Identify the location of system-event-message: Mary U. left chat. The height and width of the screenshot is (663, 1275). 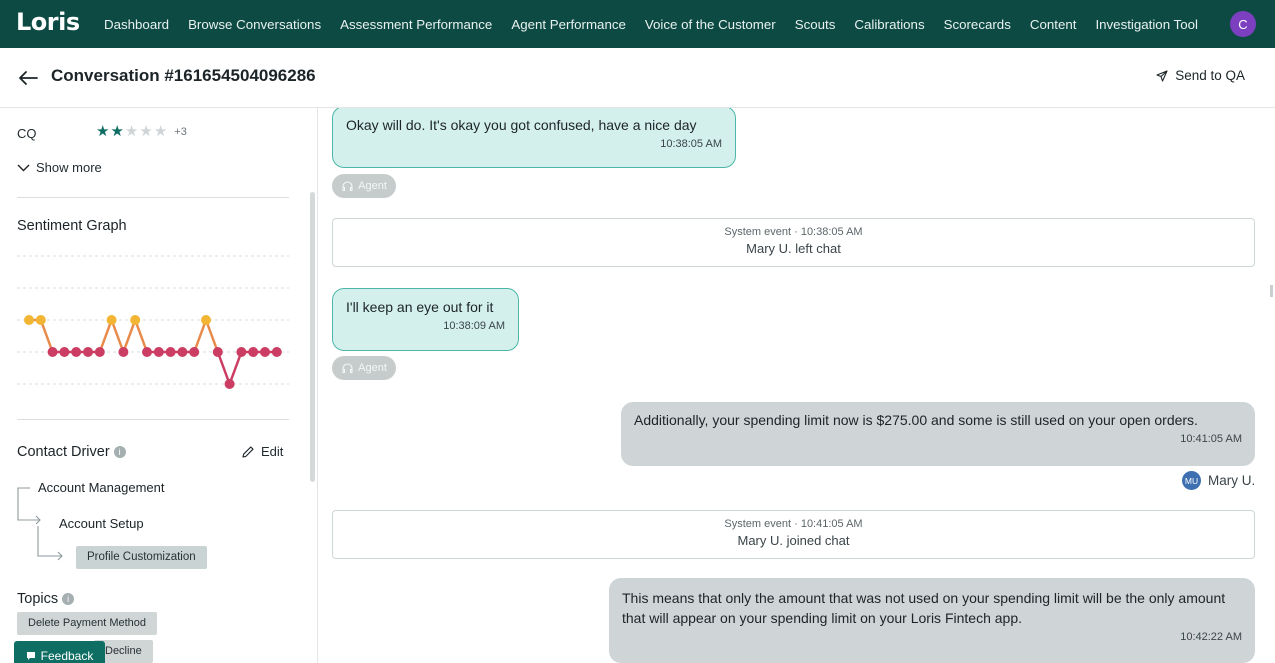
(793, 248).